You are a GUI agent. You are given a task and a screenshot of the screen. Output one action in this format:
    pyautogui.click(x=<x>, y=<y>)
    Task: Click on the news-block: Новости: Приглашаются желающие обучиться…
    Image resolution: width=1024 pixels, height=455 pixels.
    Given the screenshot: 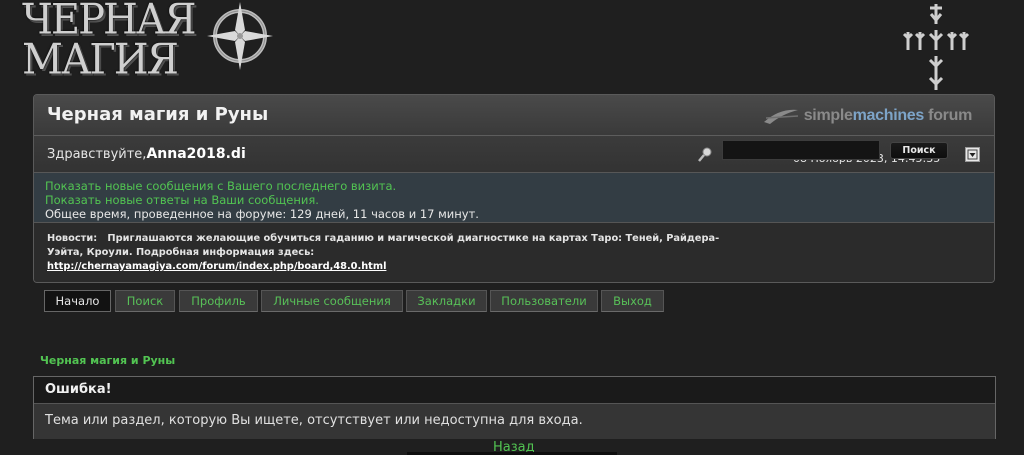 What is the action you would take?
    pyautogui.click(x=514, y=252)
    